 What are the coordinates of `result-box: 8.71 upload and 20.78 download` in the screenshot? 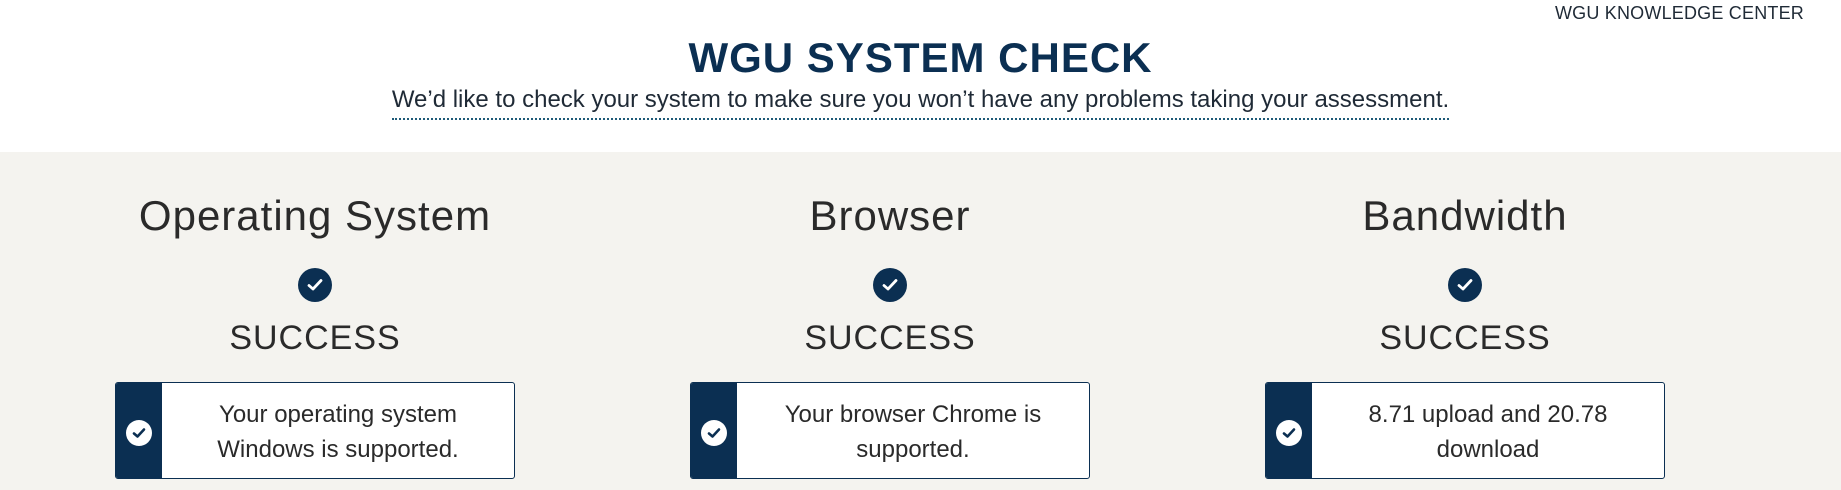 It's located at (1465, 430).